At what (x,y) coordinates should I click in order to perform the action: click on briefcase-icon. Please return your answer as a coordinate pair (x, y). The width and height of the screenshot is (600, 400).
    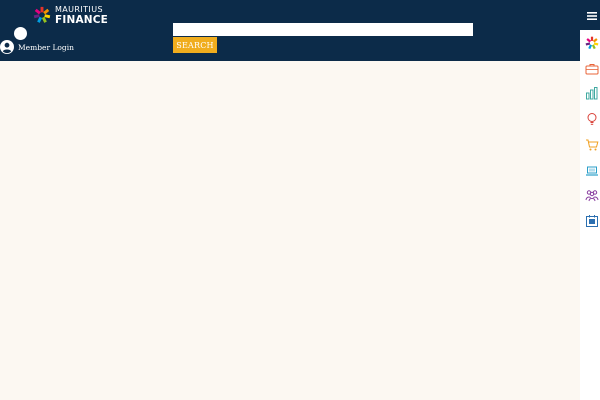
    Looking at the image, I should click on (592, 69).